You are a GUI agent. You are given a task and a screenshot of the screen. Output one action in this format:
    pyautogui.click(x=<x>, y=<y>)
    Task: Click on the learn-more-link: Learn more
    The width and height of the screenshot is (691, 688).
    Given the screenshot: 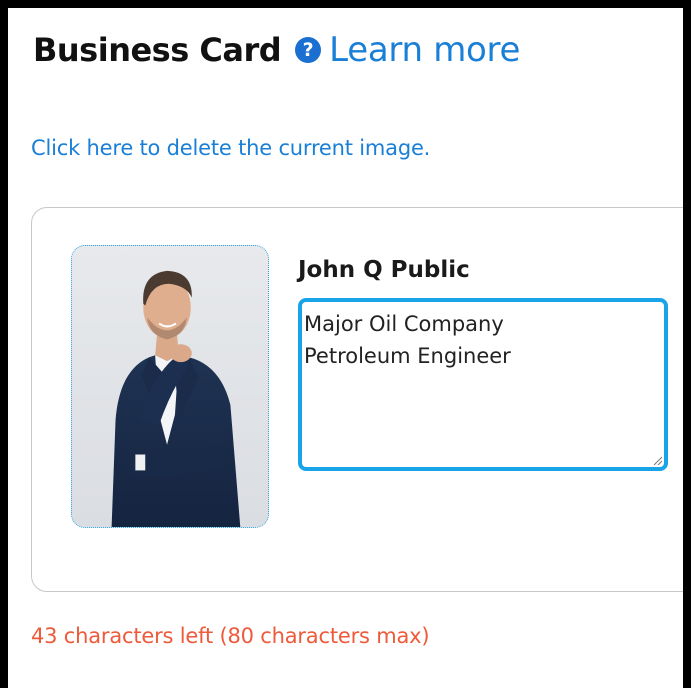 What is the action you would take?
    pyautogui.click(x=424, y=50)
    